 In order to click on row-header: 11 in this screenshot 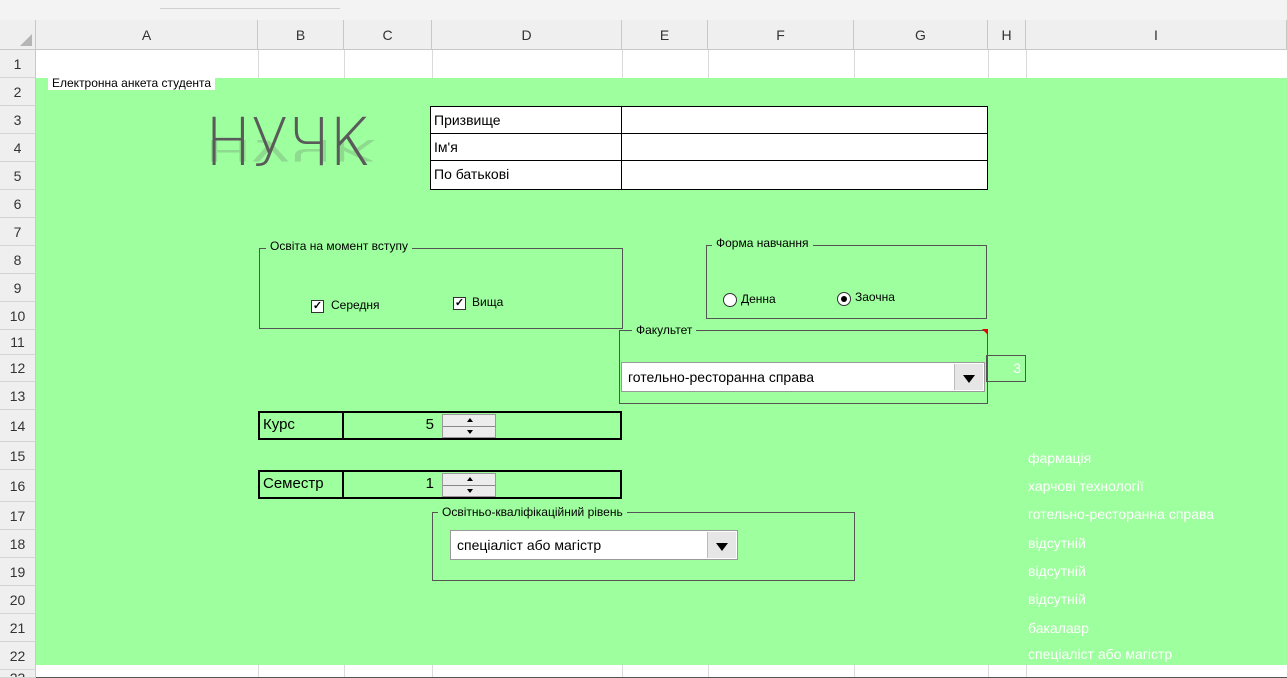, I will do `click(18, 342)`.